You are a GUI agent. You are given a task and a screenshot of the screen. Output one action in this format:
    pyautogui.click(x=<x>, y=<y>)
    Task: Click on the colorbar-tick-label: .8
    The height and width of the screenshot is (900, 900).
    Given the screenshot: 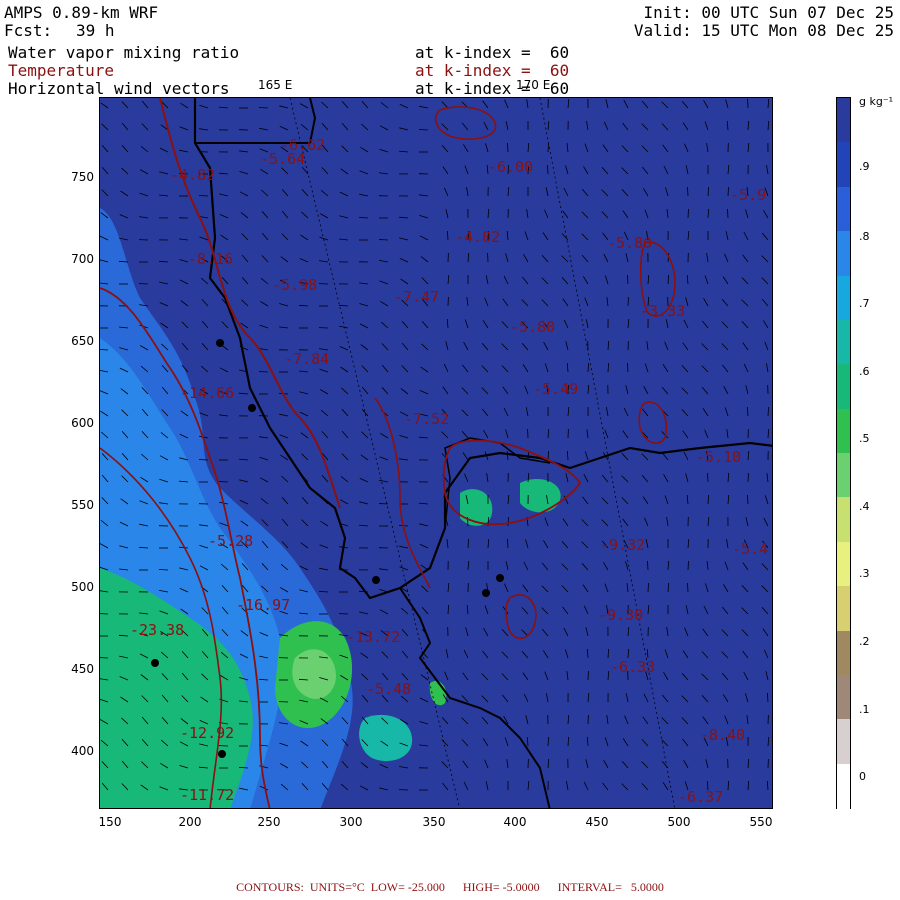 What is the action you would take?
    pyautogui.click(x=864, y=236)
    